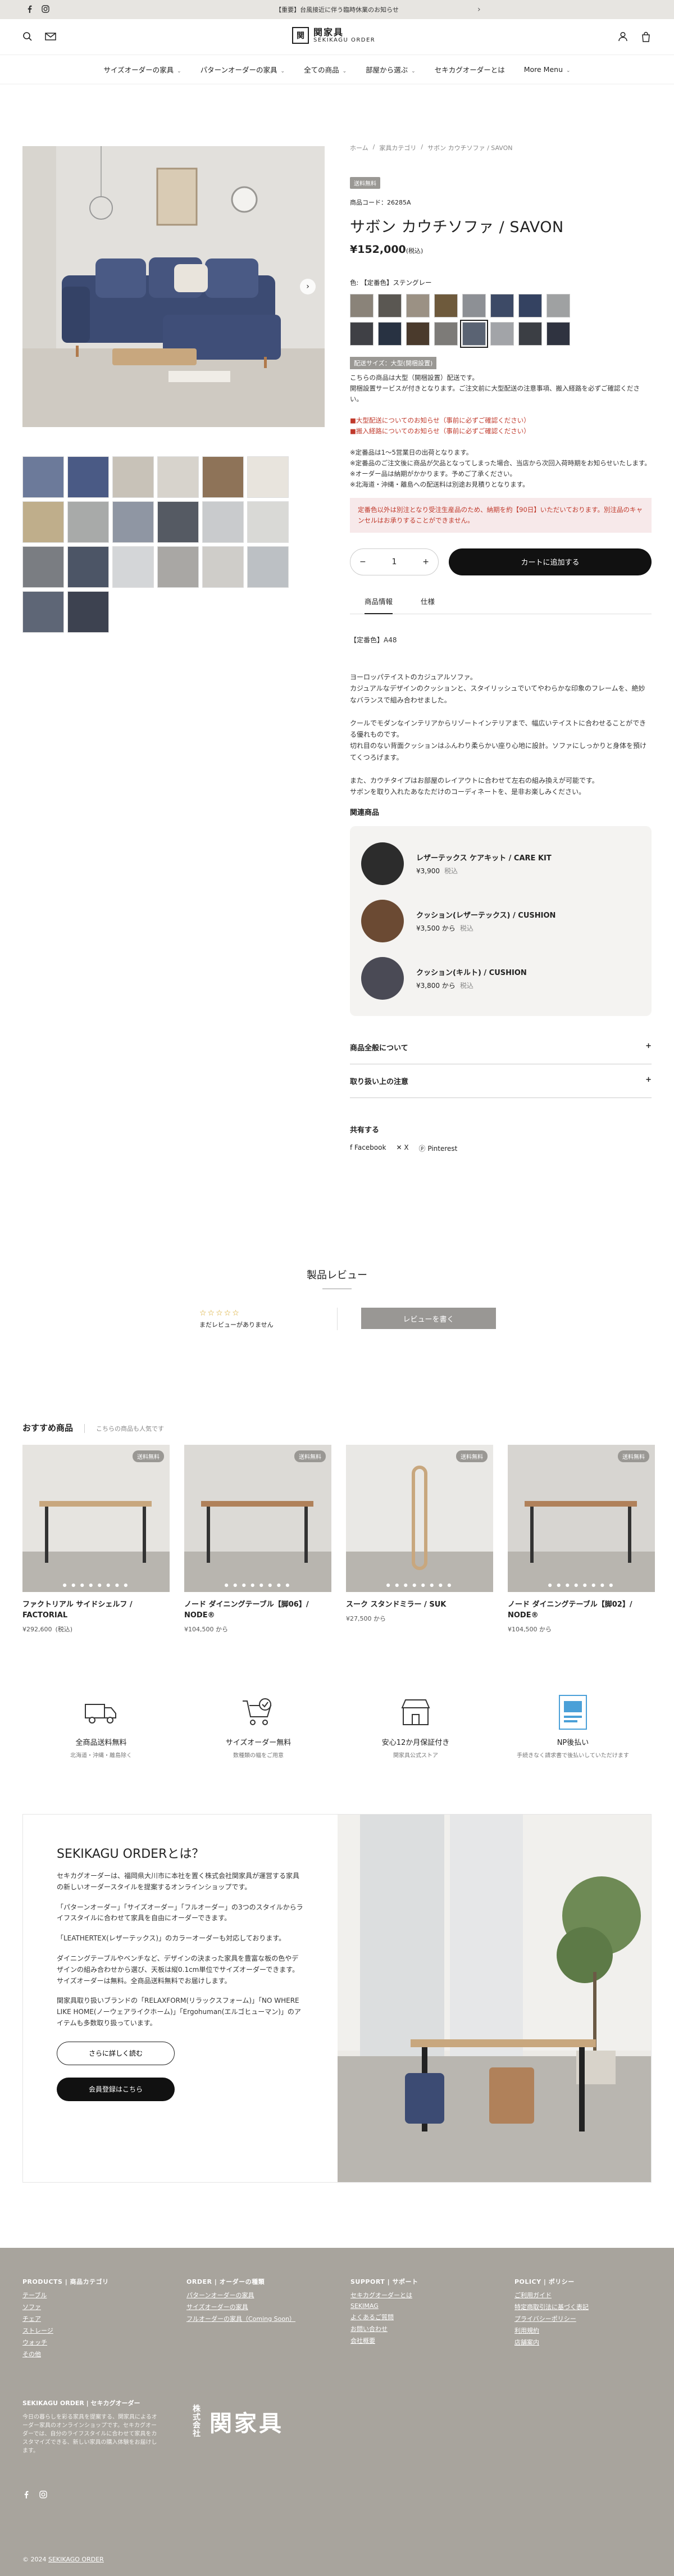  What do you see at coordinates (594, 2295) in the screenshot?
I see `footer-link: ご利用ガイド` at bounding box center [594, 2295].